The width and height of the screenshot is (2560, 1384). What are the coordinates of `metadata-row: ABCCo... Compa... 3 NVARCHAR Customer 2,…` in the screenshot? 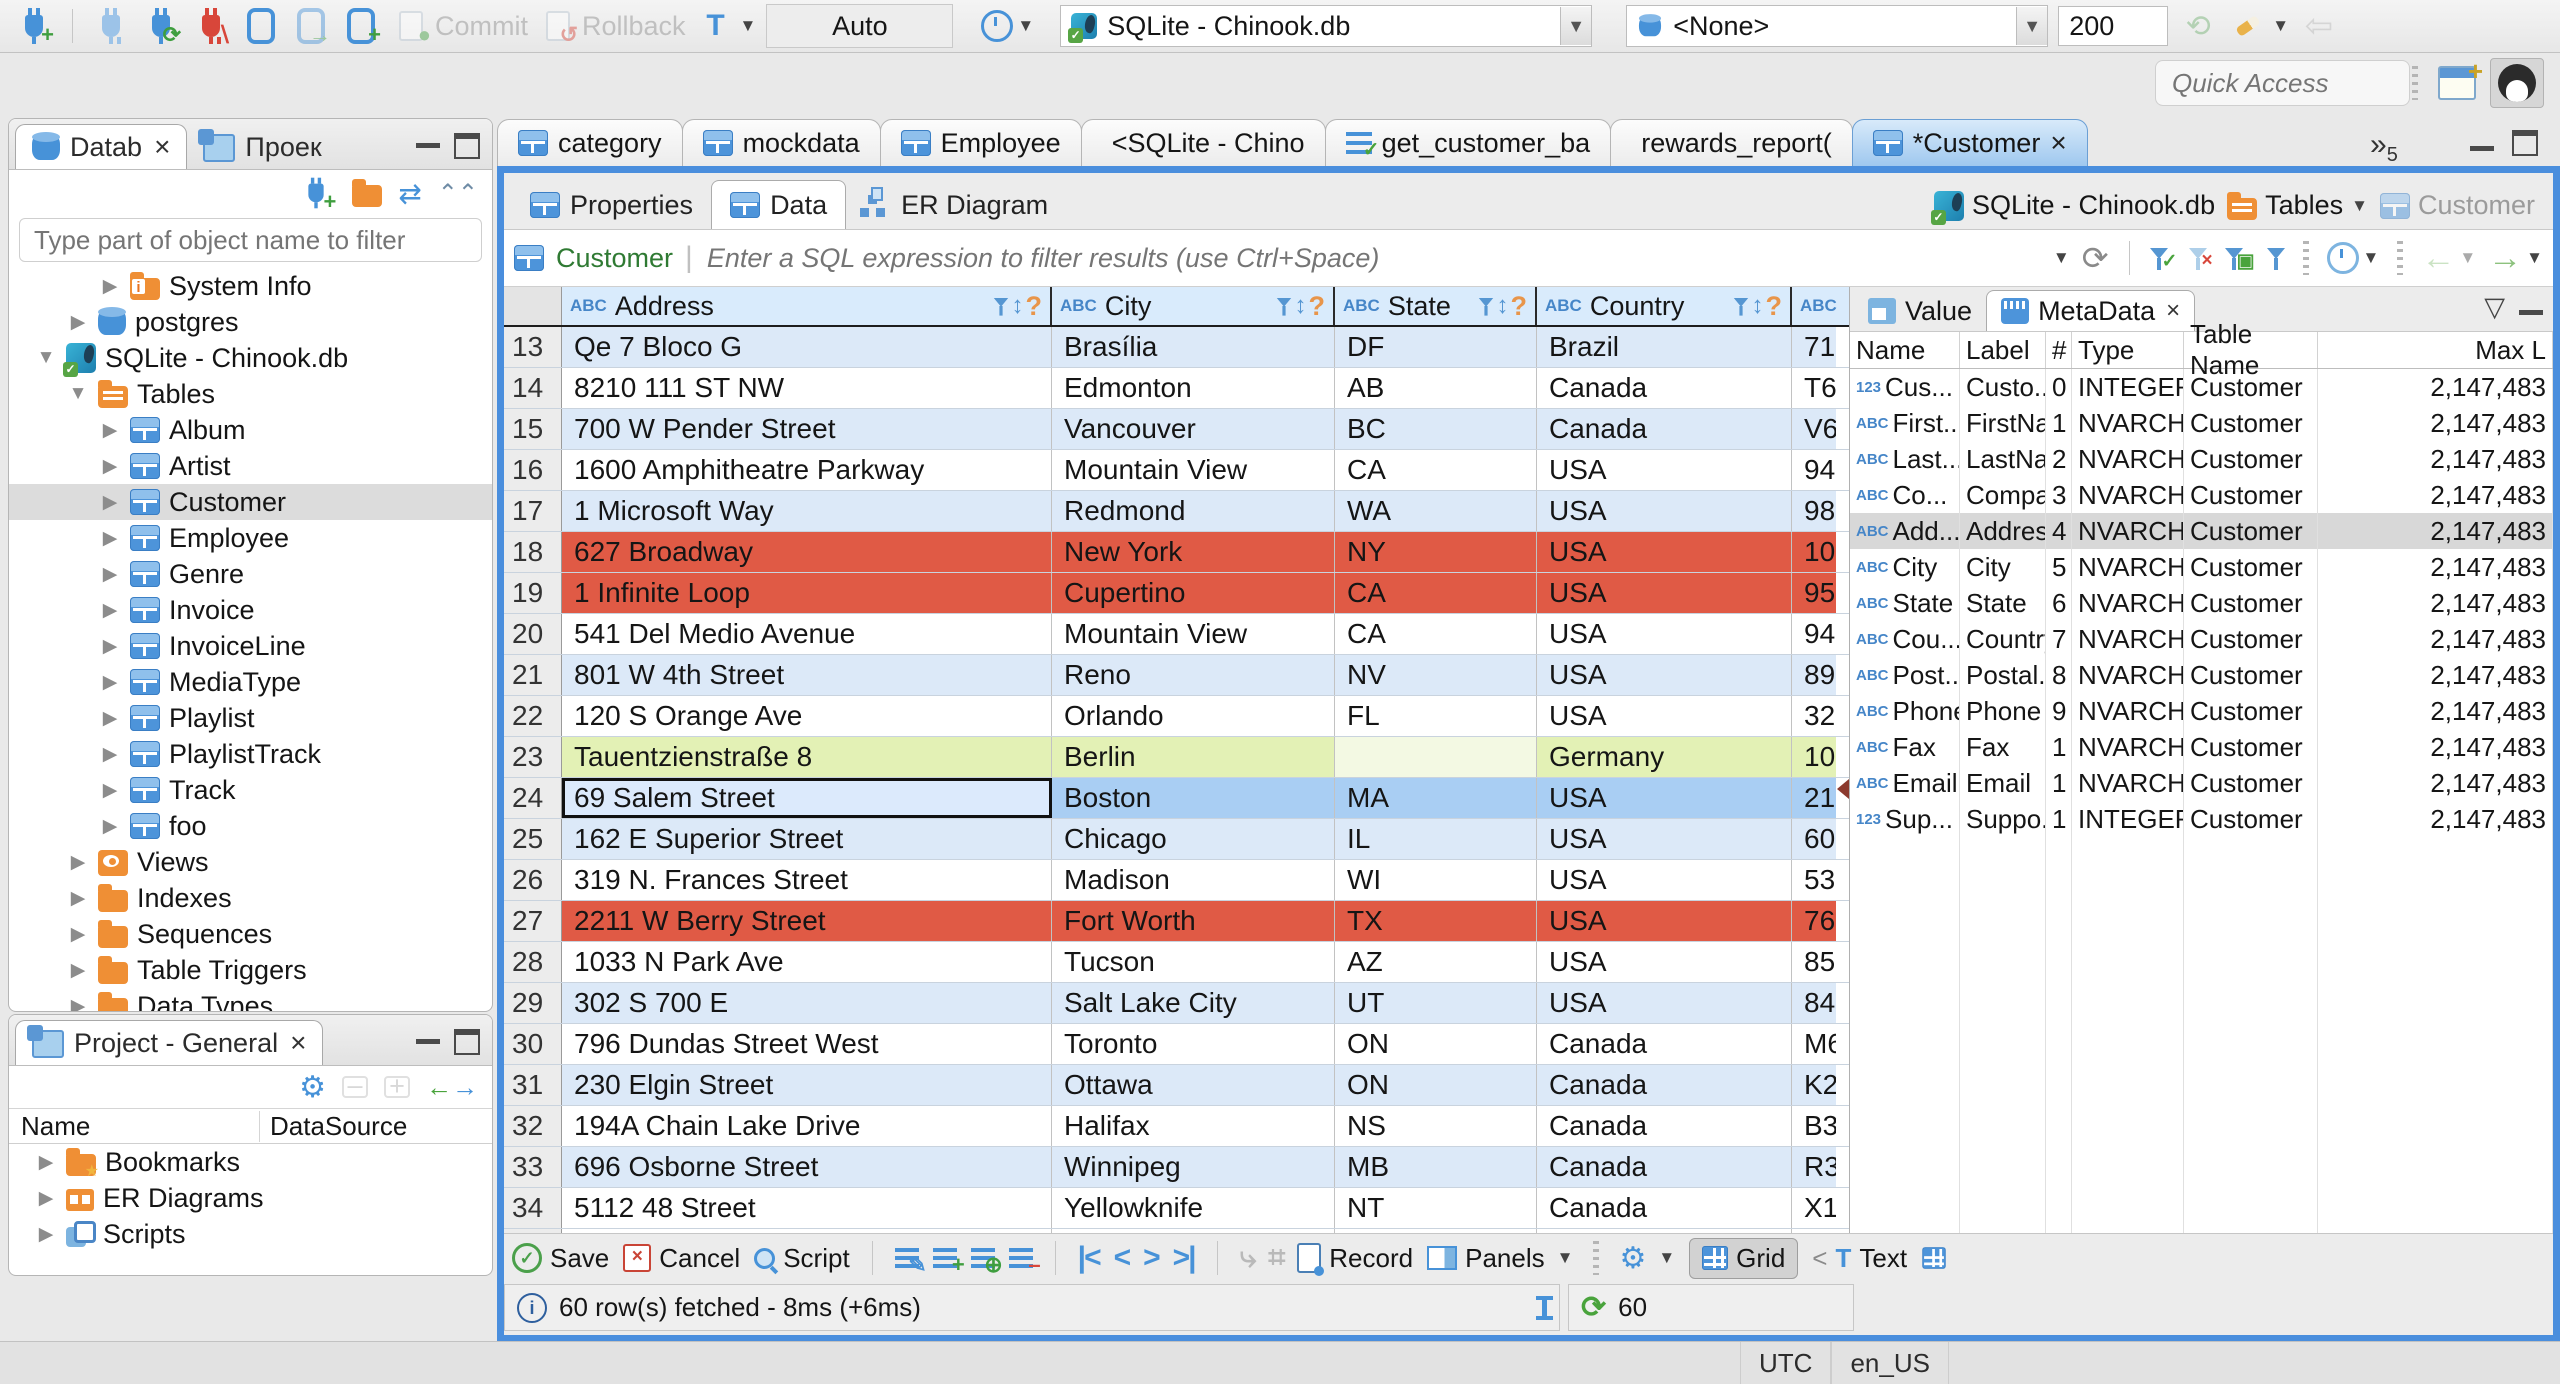 It's located at (2201, 495).